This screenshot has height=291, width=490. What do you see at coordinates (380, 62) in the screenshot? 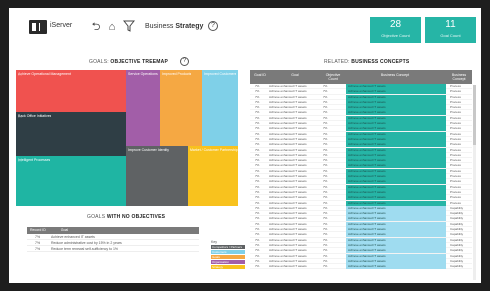
I see `concepts-title-bold: BUSINESS CONCEPTS` at bounding box center [380, 62].